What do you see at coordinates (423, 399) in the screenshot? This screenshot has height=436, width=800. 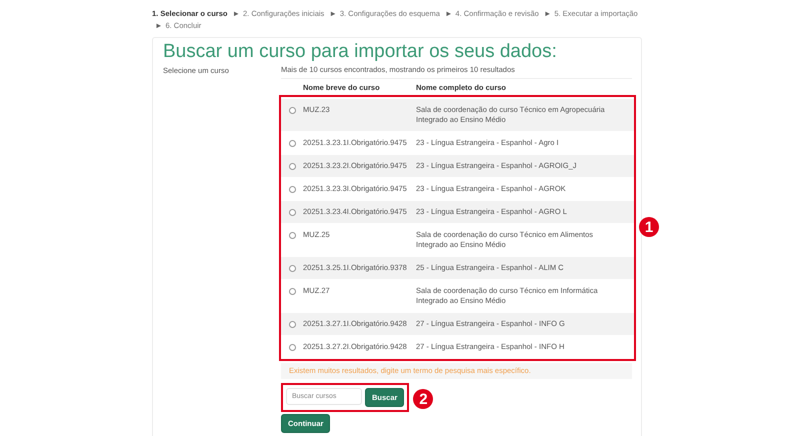 I see `callout-badge: 2` at bounding box center [423, 399].